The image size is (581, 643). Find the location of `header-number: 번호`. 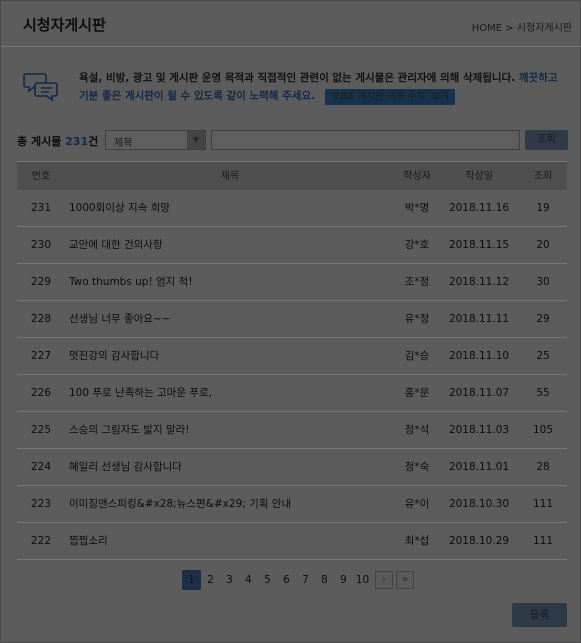

header-number: 번호 is located at coordinates (41, 176).